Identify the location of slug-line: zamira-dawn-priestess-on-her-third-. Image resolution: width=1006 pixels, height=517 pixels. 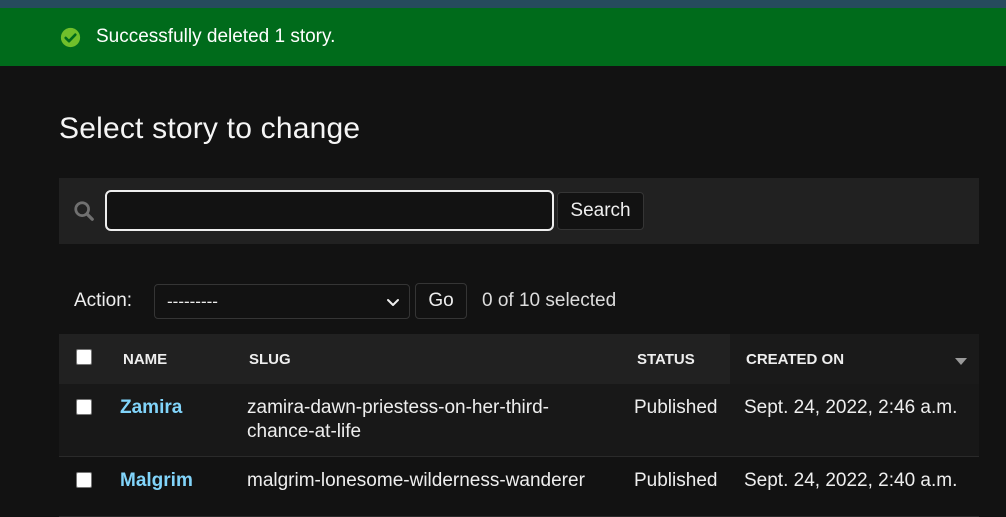
(398, 407).